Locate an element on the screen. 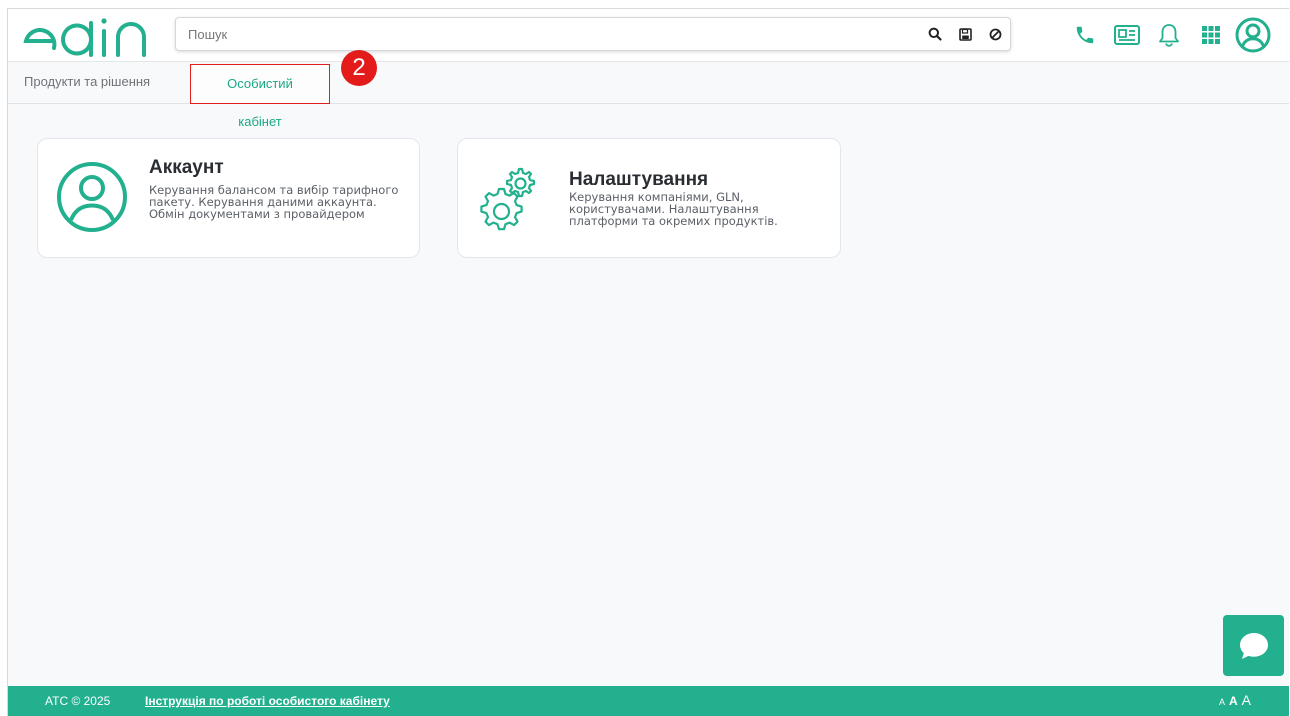 The width and height of the screenshot is (1290, 716). search-bar is located at coordinates (593, 34).